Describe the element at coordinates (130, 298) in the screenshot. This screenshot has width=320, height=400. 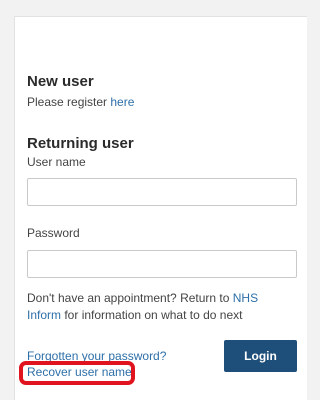
I see `appointment-info-prefix: Don't have an appointment? Return to` at that location.